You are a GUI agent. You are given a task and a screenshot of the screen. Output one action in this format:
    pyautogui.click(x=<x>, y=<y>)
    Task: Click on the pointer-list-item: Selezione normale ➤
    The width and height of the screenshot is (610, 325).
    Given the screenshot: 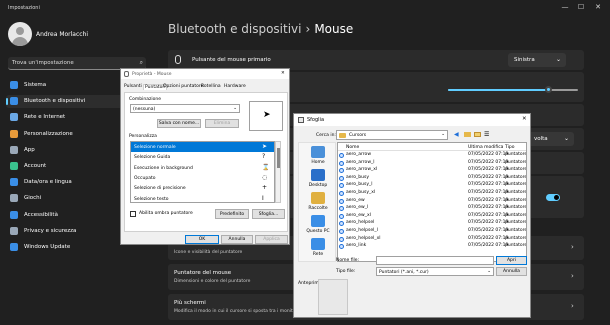 What is the action you would take?
    pyautogui.click(x=202, y=147)
    